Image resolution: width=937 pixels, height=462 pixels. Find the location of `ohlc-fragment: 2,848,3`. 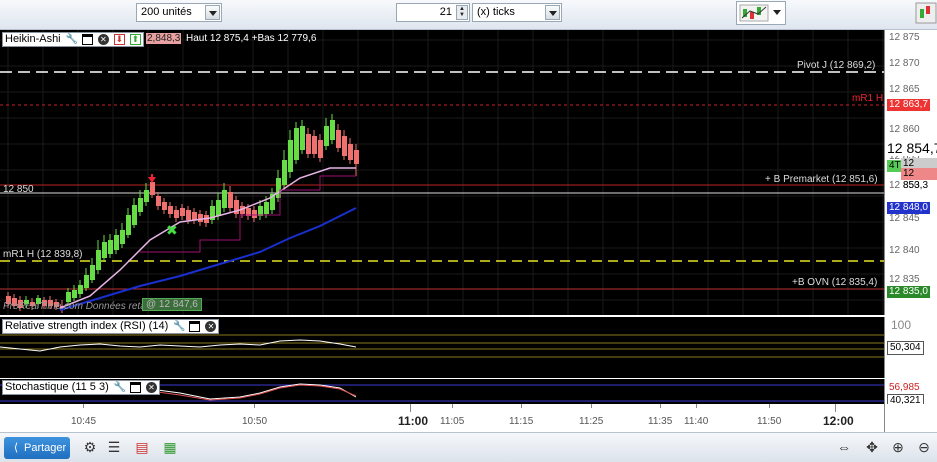

ohlc-fragment: 2,848,3 is located at coordinates (164, 38).